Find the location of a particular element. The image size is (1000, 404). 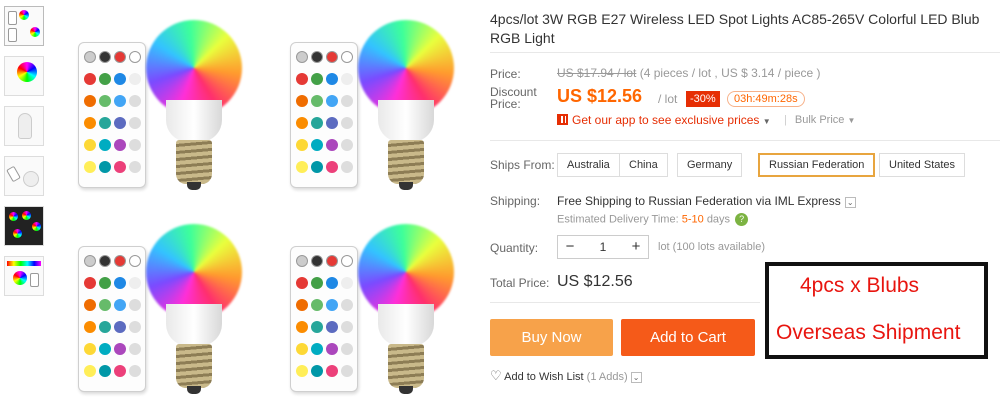

quantity-label: Quantity: is located at coordinates (514, 248).